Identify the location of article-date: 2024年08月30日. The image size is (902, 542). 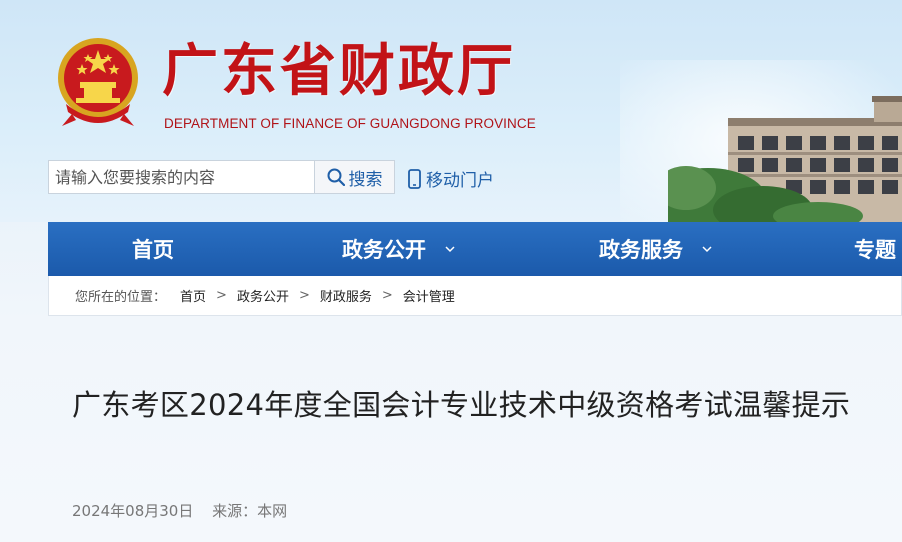
(133, 511).